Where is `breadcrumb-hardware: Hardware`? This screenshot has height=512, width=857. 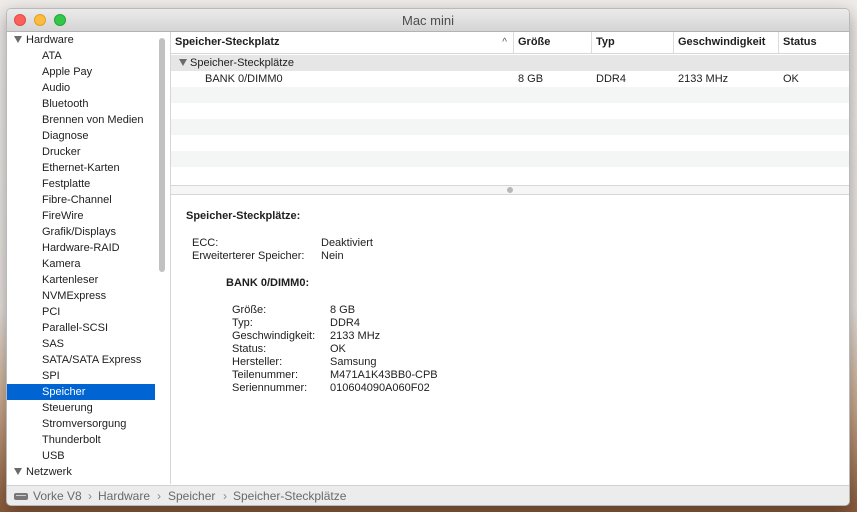 breadcrumb-hardware: Hardware is located at coordinates (124, 495).